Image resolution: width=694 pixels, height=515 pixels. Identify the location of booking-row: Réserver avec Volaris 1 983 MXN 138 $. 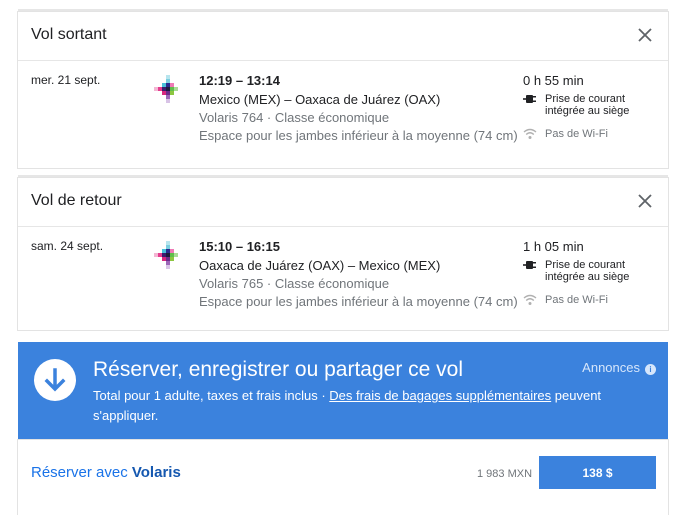
(343, 477).